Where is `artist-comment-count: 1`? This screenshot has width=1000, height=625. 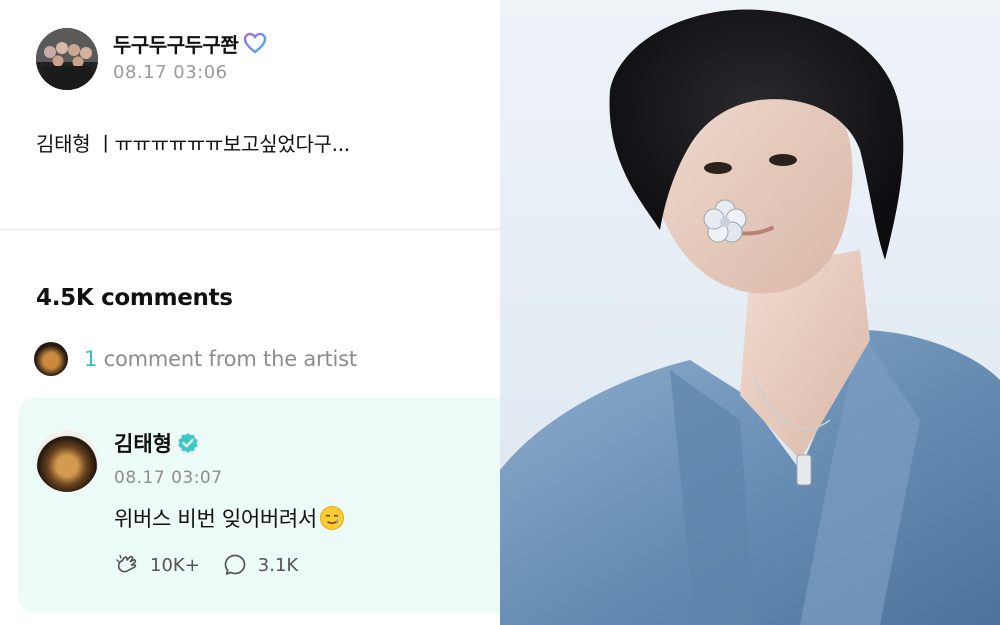
artist-comment-count: 1 is located at coordinates (91, 359).